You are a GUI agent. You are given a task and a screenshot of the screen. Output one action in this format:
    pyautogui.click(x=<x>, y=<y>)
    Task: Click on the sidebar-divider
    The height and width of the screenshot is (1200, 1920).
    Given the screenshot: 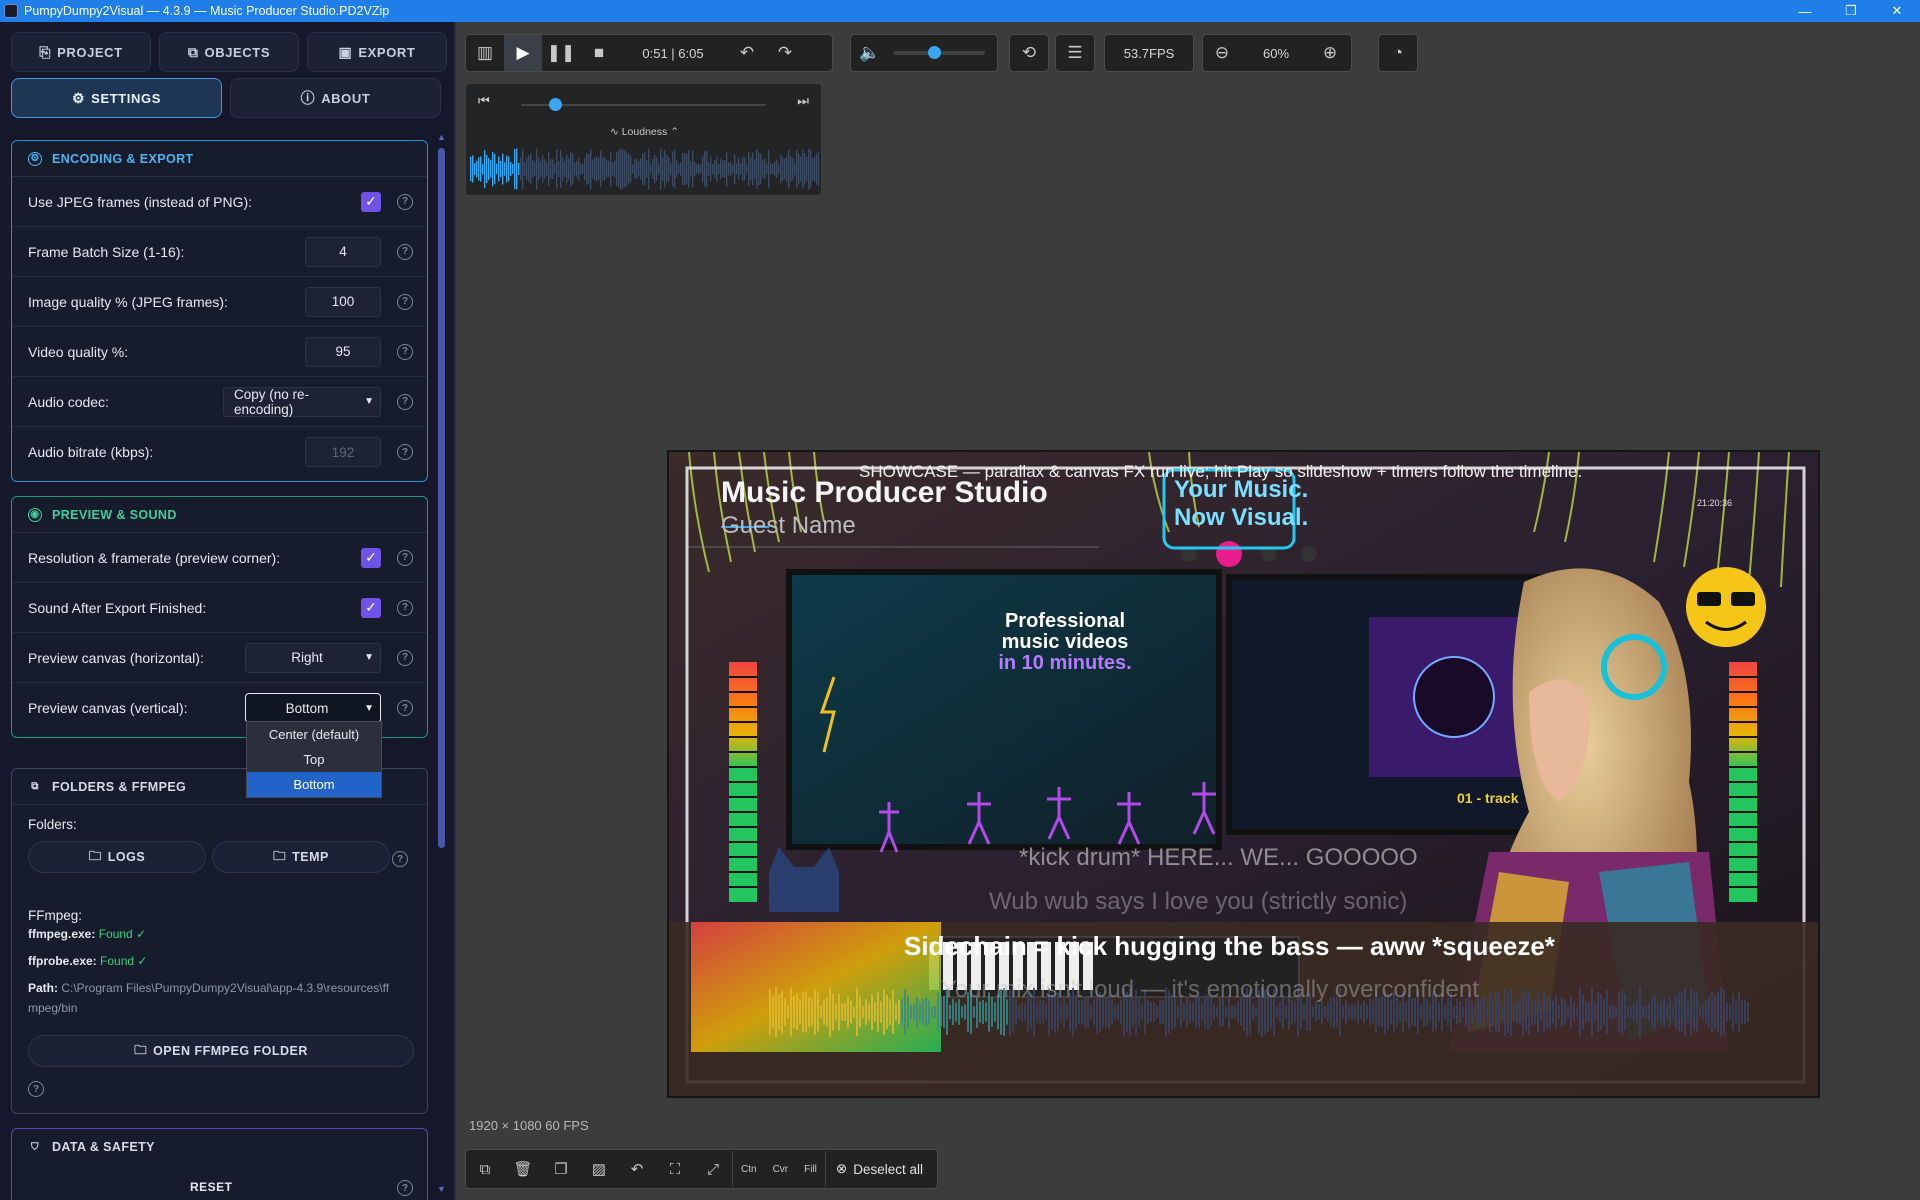 What is the action you would take?
    pyautogui.click(x=455, y=611)
    